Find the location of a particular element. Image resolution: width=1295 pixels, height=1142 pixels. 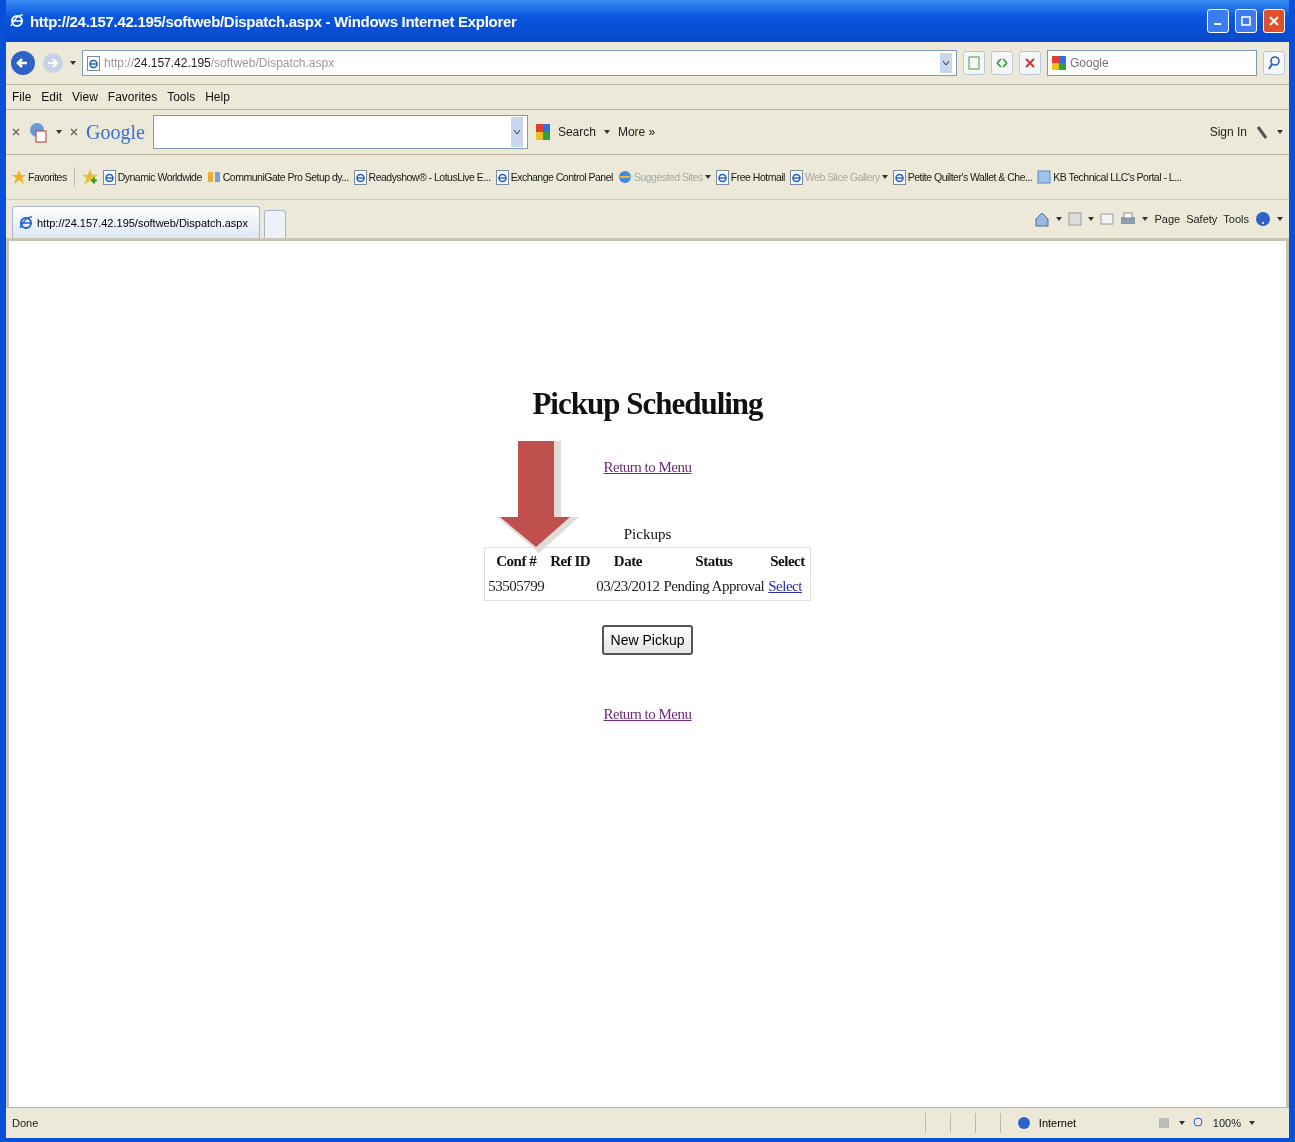

toolbar-add-on-icon is located at coordinates (38, 132).